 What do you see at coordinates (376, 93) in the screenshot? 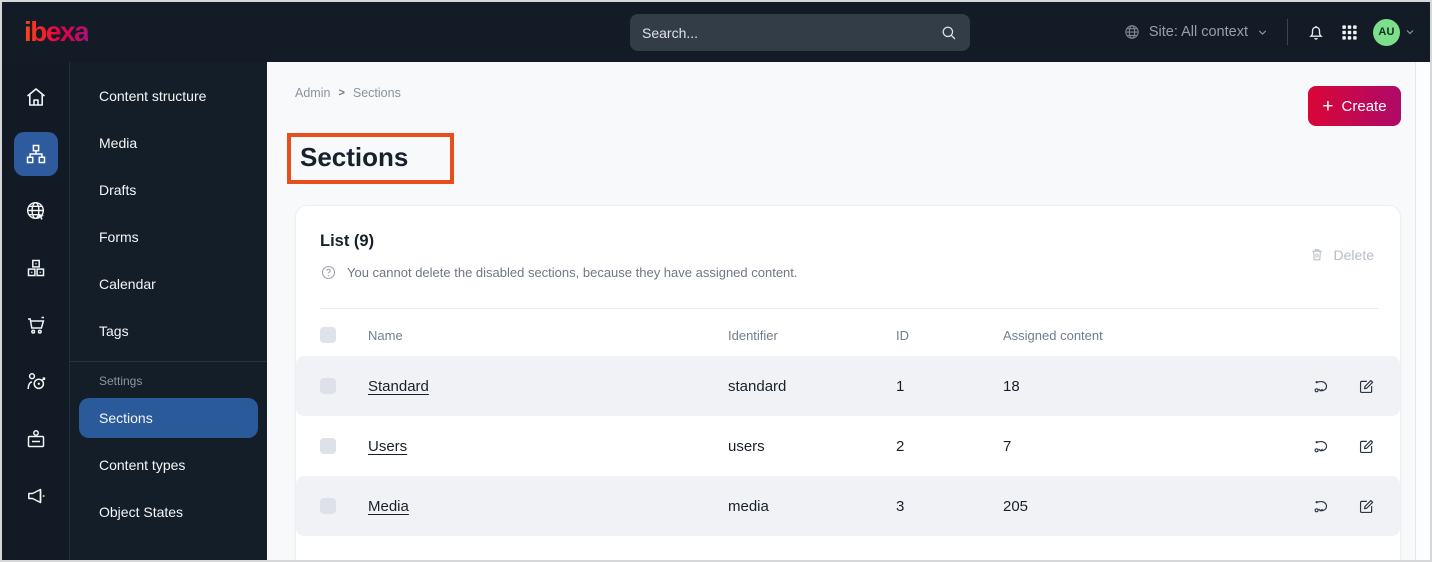
I see `breadcrumb-current: Sections` at bounding box center [376, 93].